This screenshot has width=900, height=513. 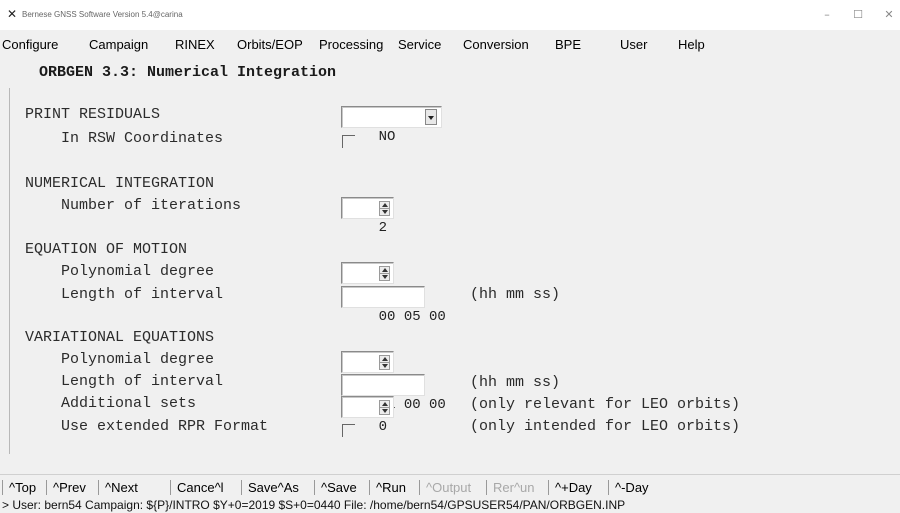 What do you see at coordinates (391, 487) in the screenshot?
I see `run-button: ^Run` at bounding box center [391, 487].